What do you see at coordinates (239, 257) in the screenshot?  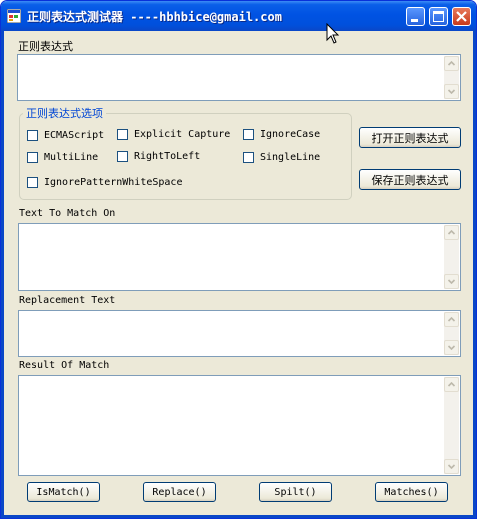 I see `text-to-match-input` at bounding box center [239, 257].